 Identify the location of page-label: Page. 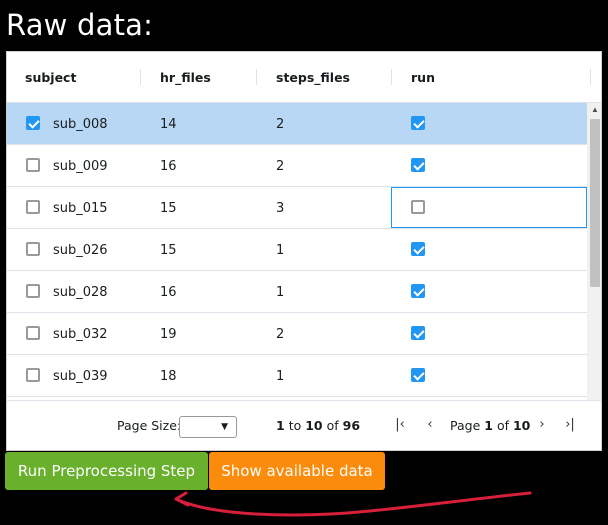
(465, 425).